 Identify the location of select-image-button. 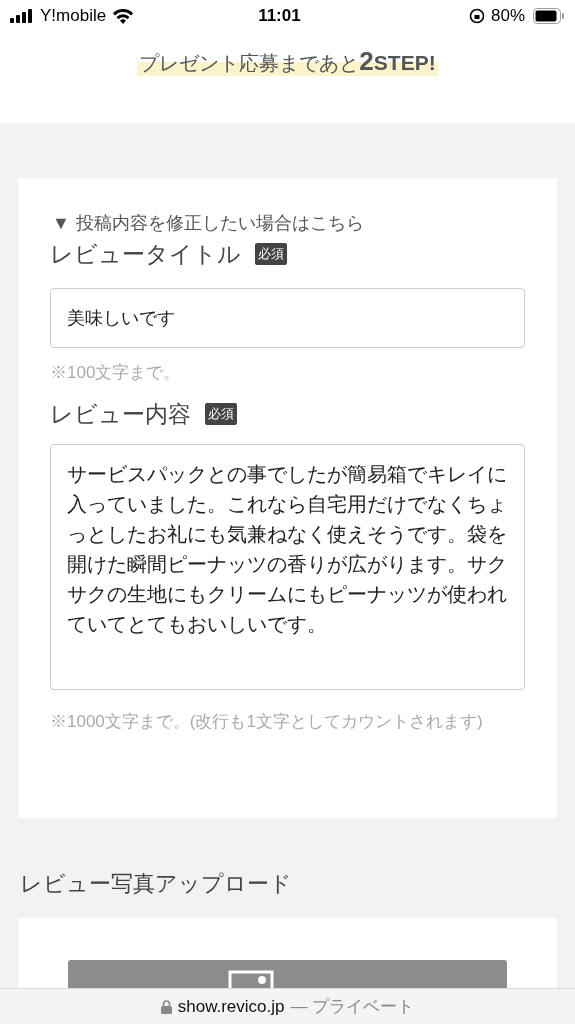
(287, 974).